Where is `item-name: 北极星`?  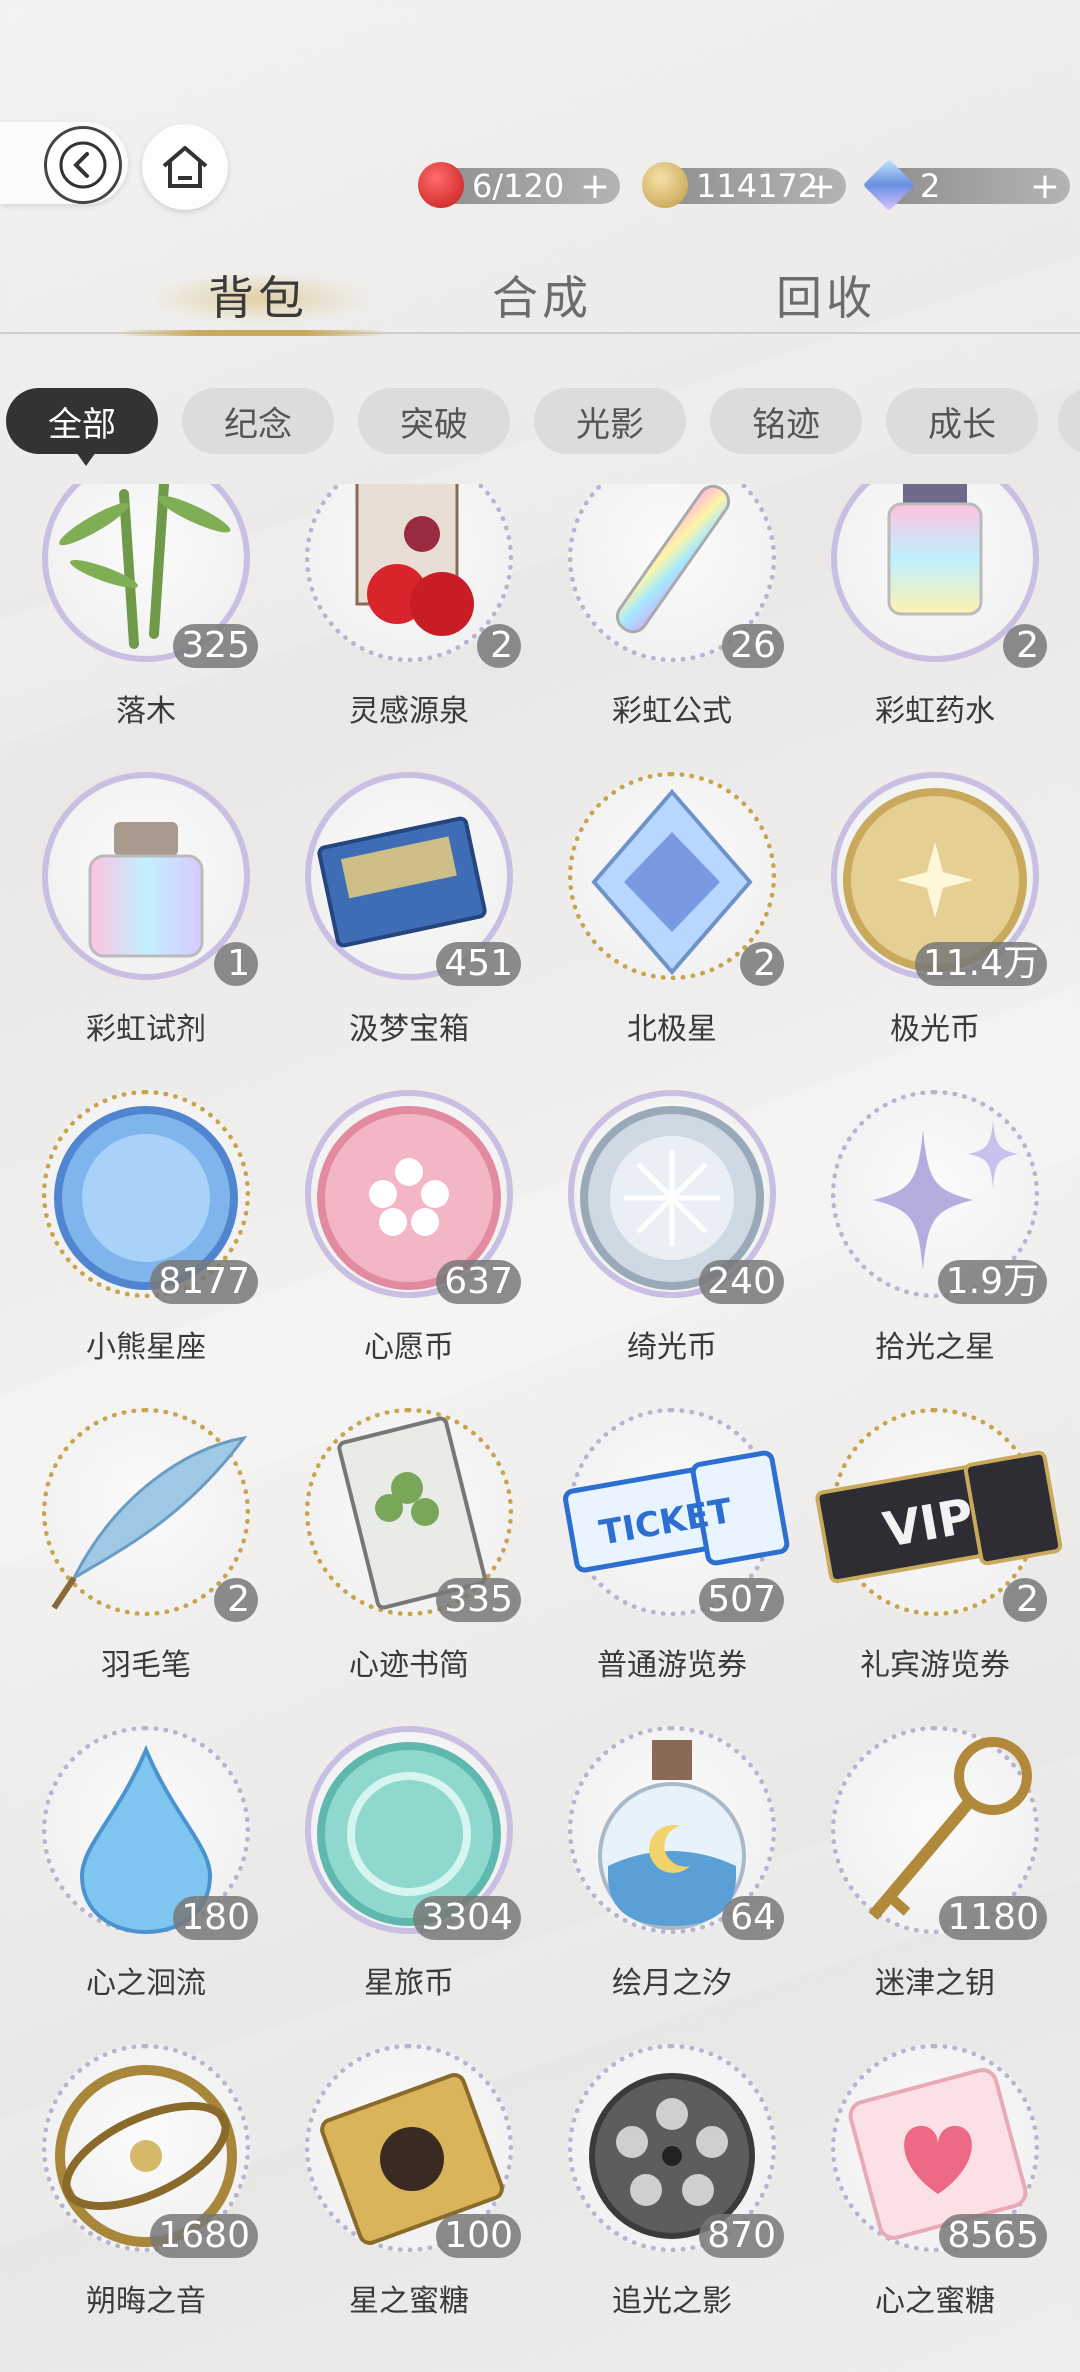
item-name: 北极星 is located at coordinates (672, 1029).